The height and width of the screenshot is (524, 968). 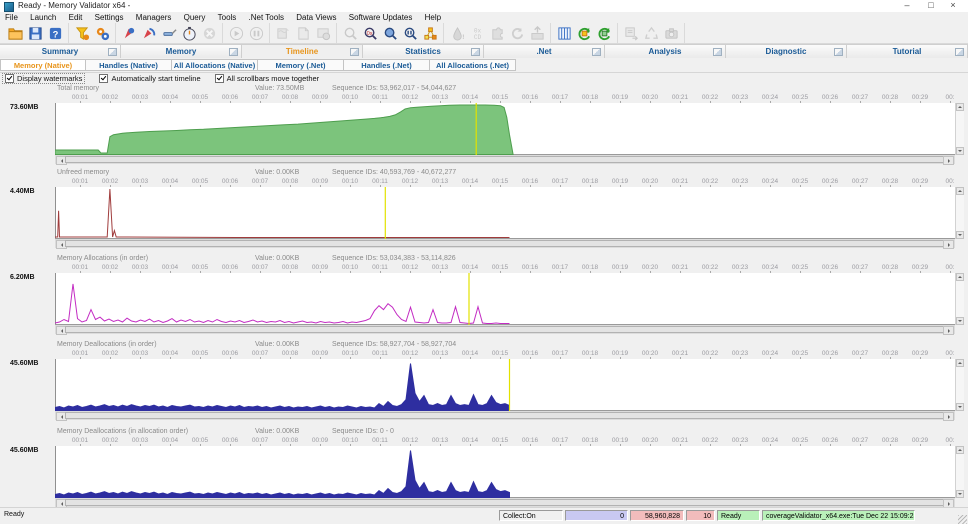 I want to click on zoom-allocations-icon, so click(x=390, y=33).